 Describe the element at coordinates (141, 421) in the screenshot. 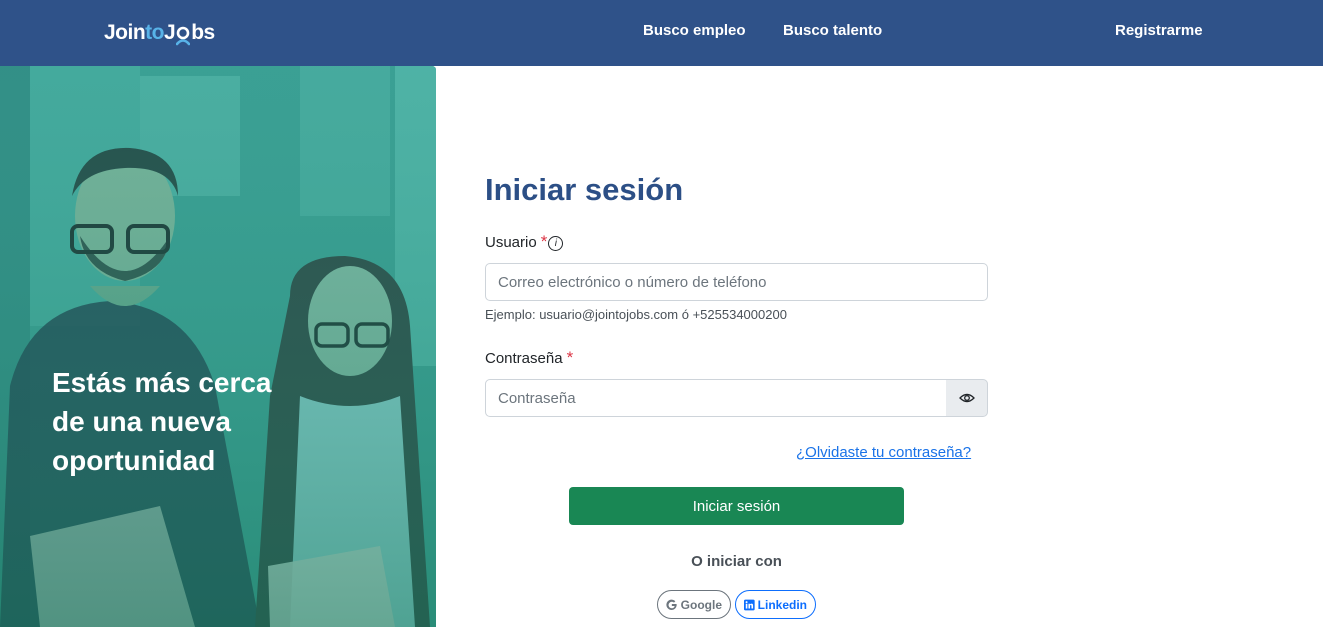

I see `hero-line-2: de una nueva` at that location.